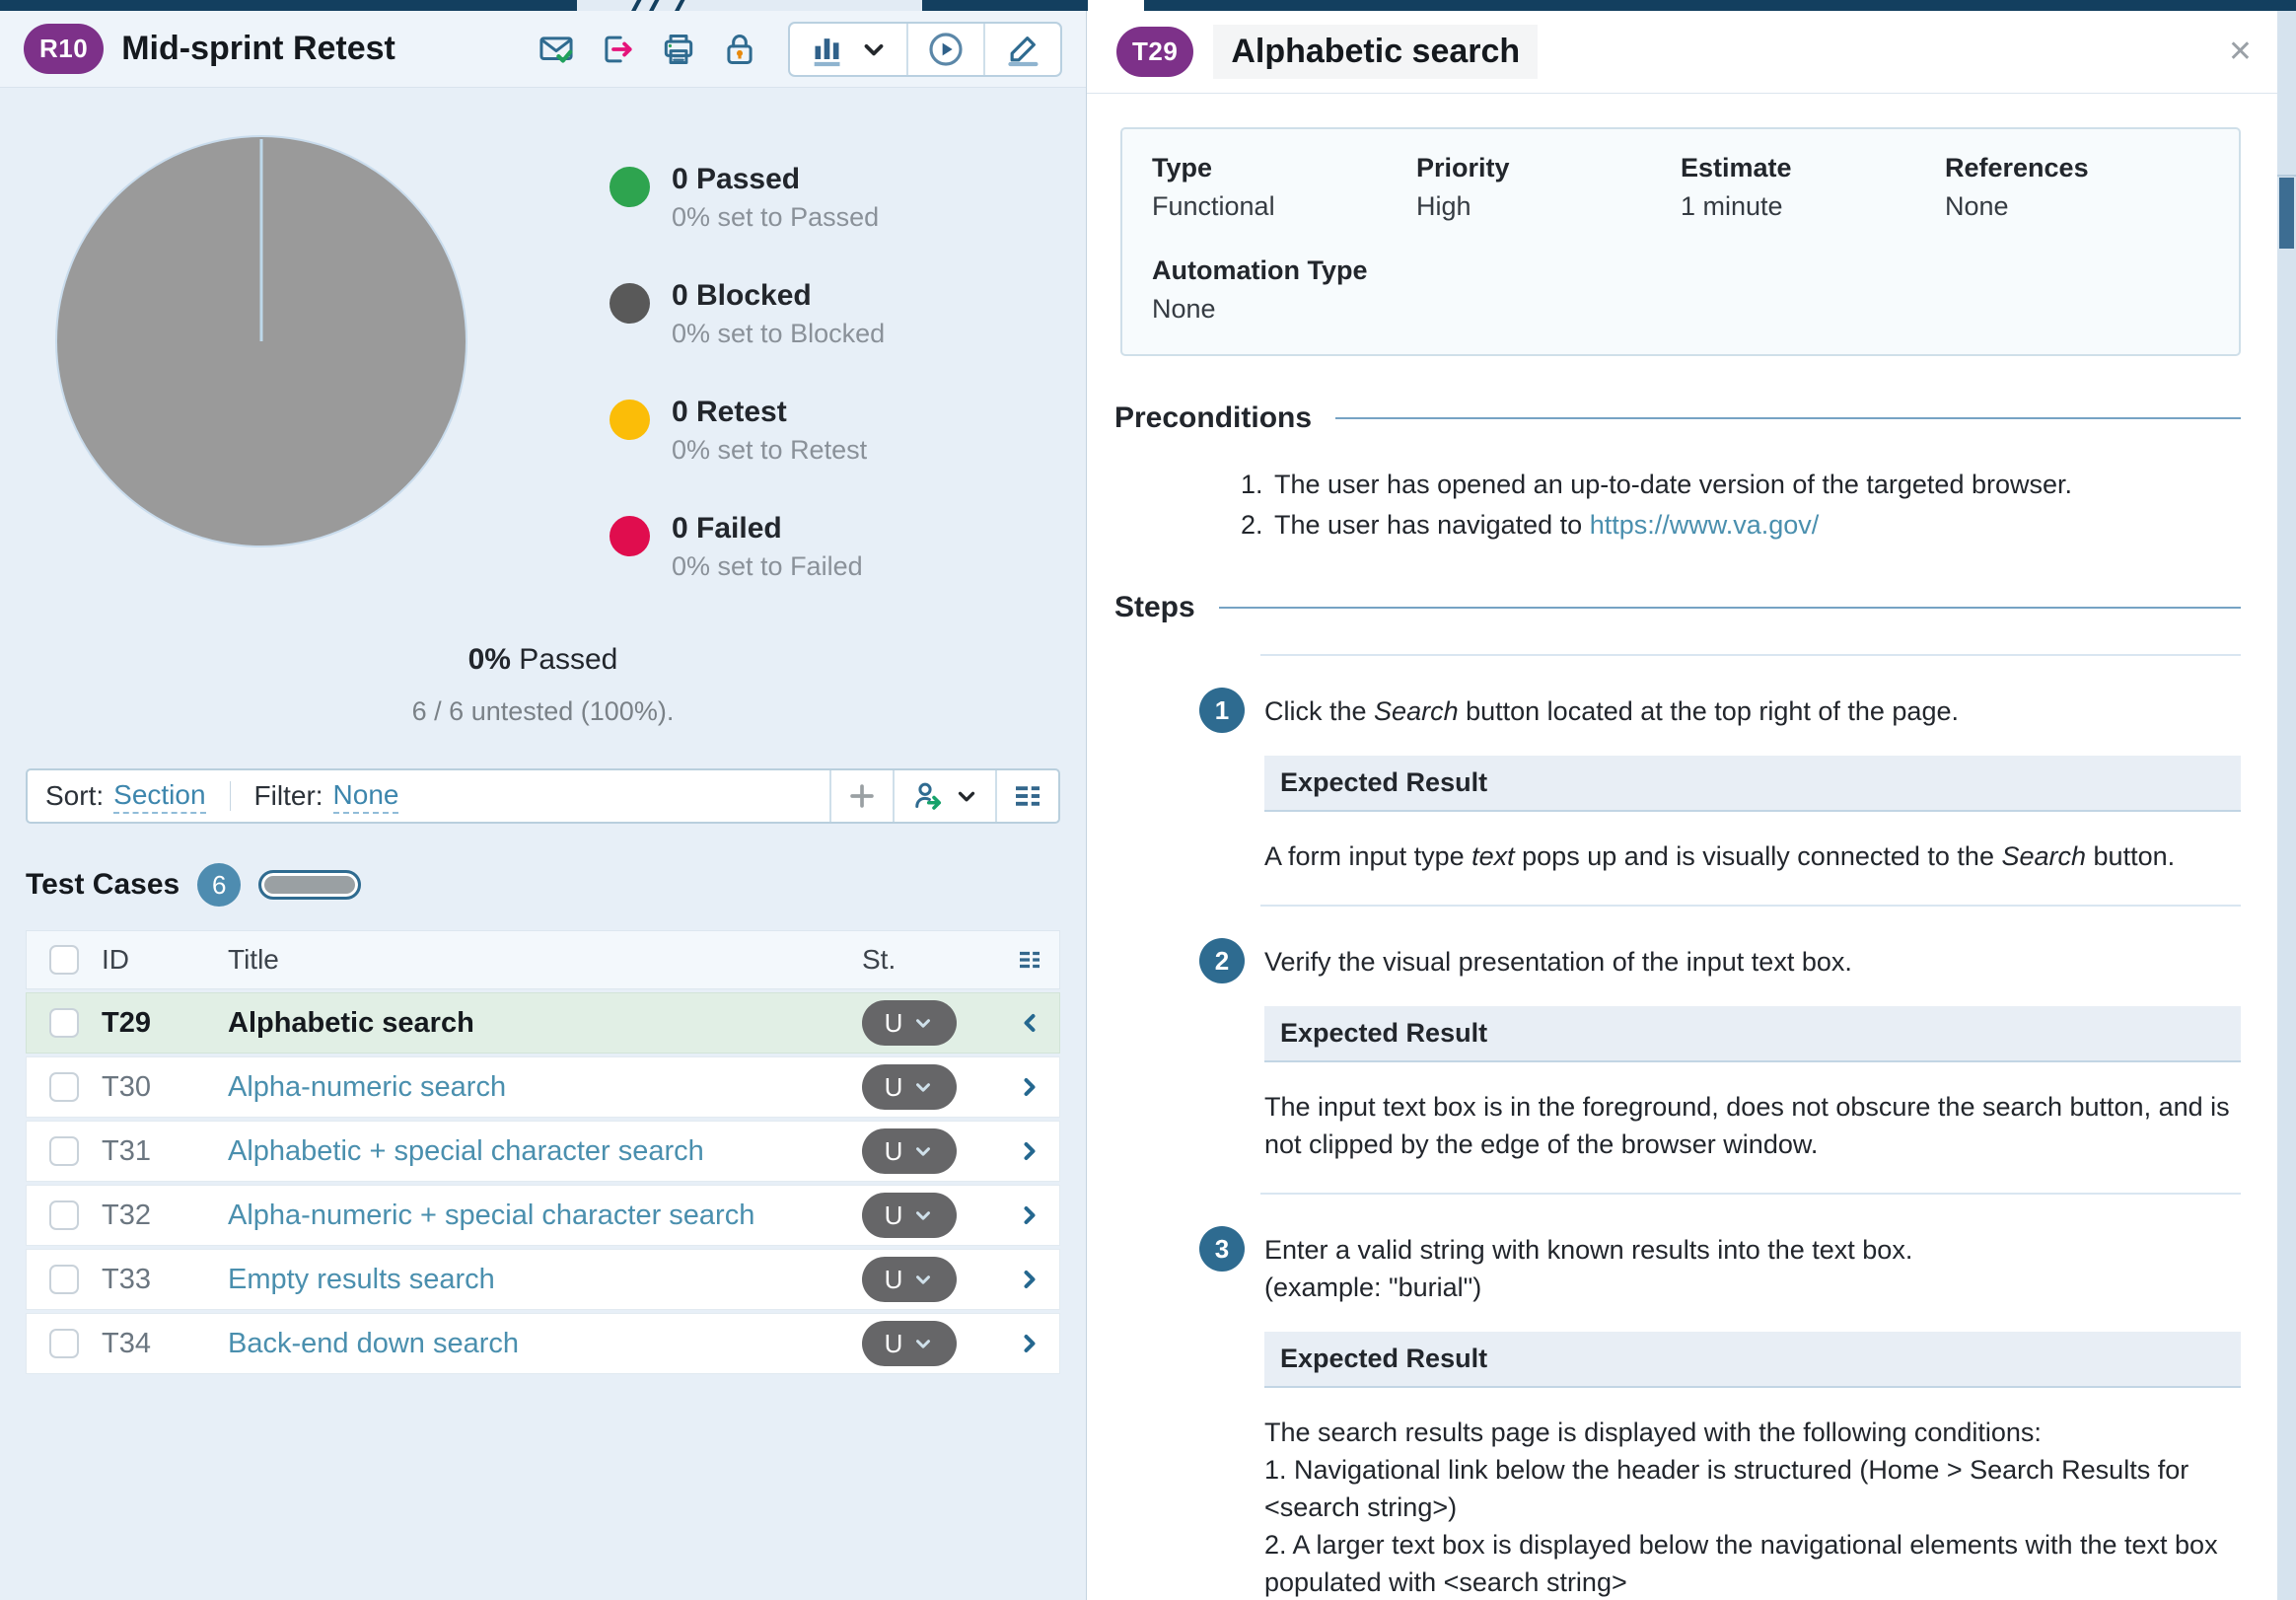 The height and width of the screenshot is (1600, 2296). I want to click on run-header: R10 Mid-sprint Retest, so click(543, 49).